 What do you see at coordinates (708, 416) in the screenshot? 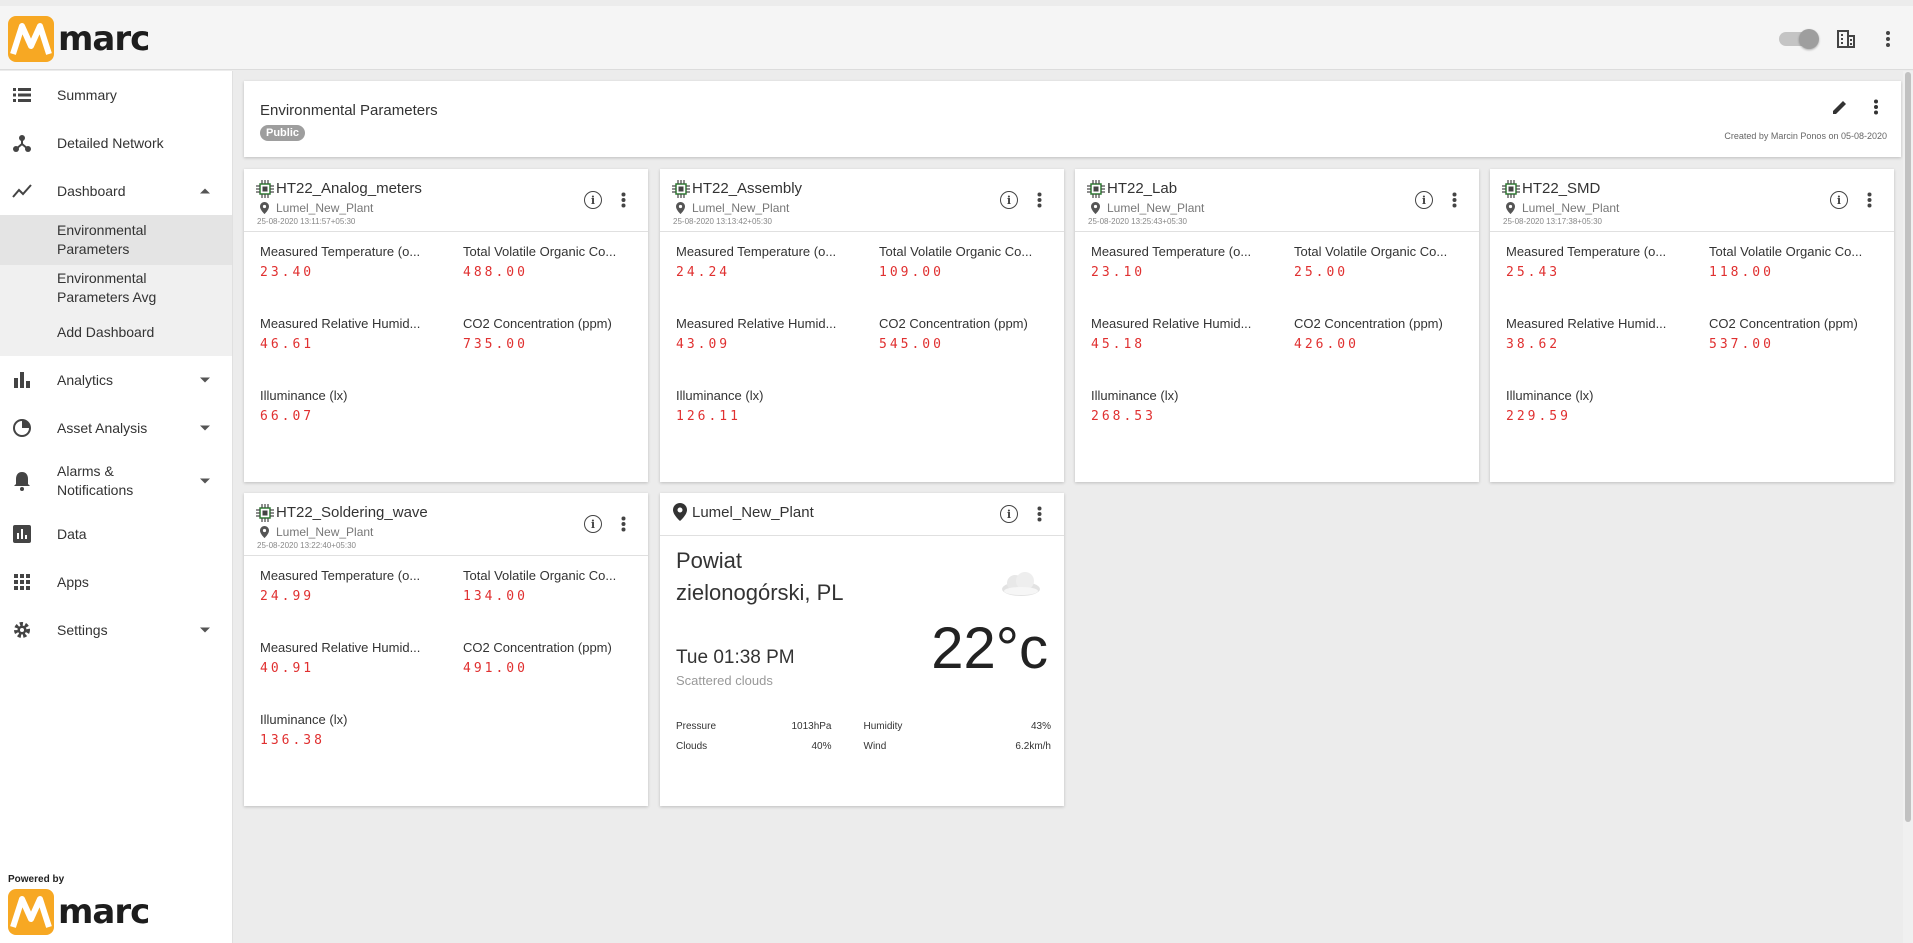
I see `metric-value: 126.11` at bounding box center [708, 416].